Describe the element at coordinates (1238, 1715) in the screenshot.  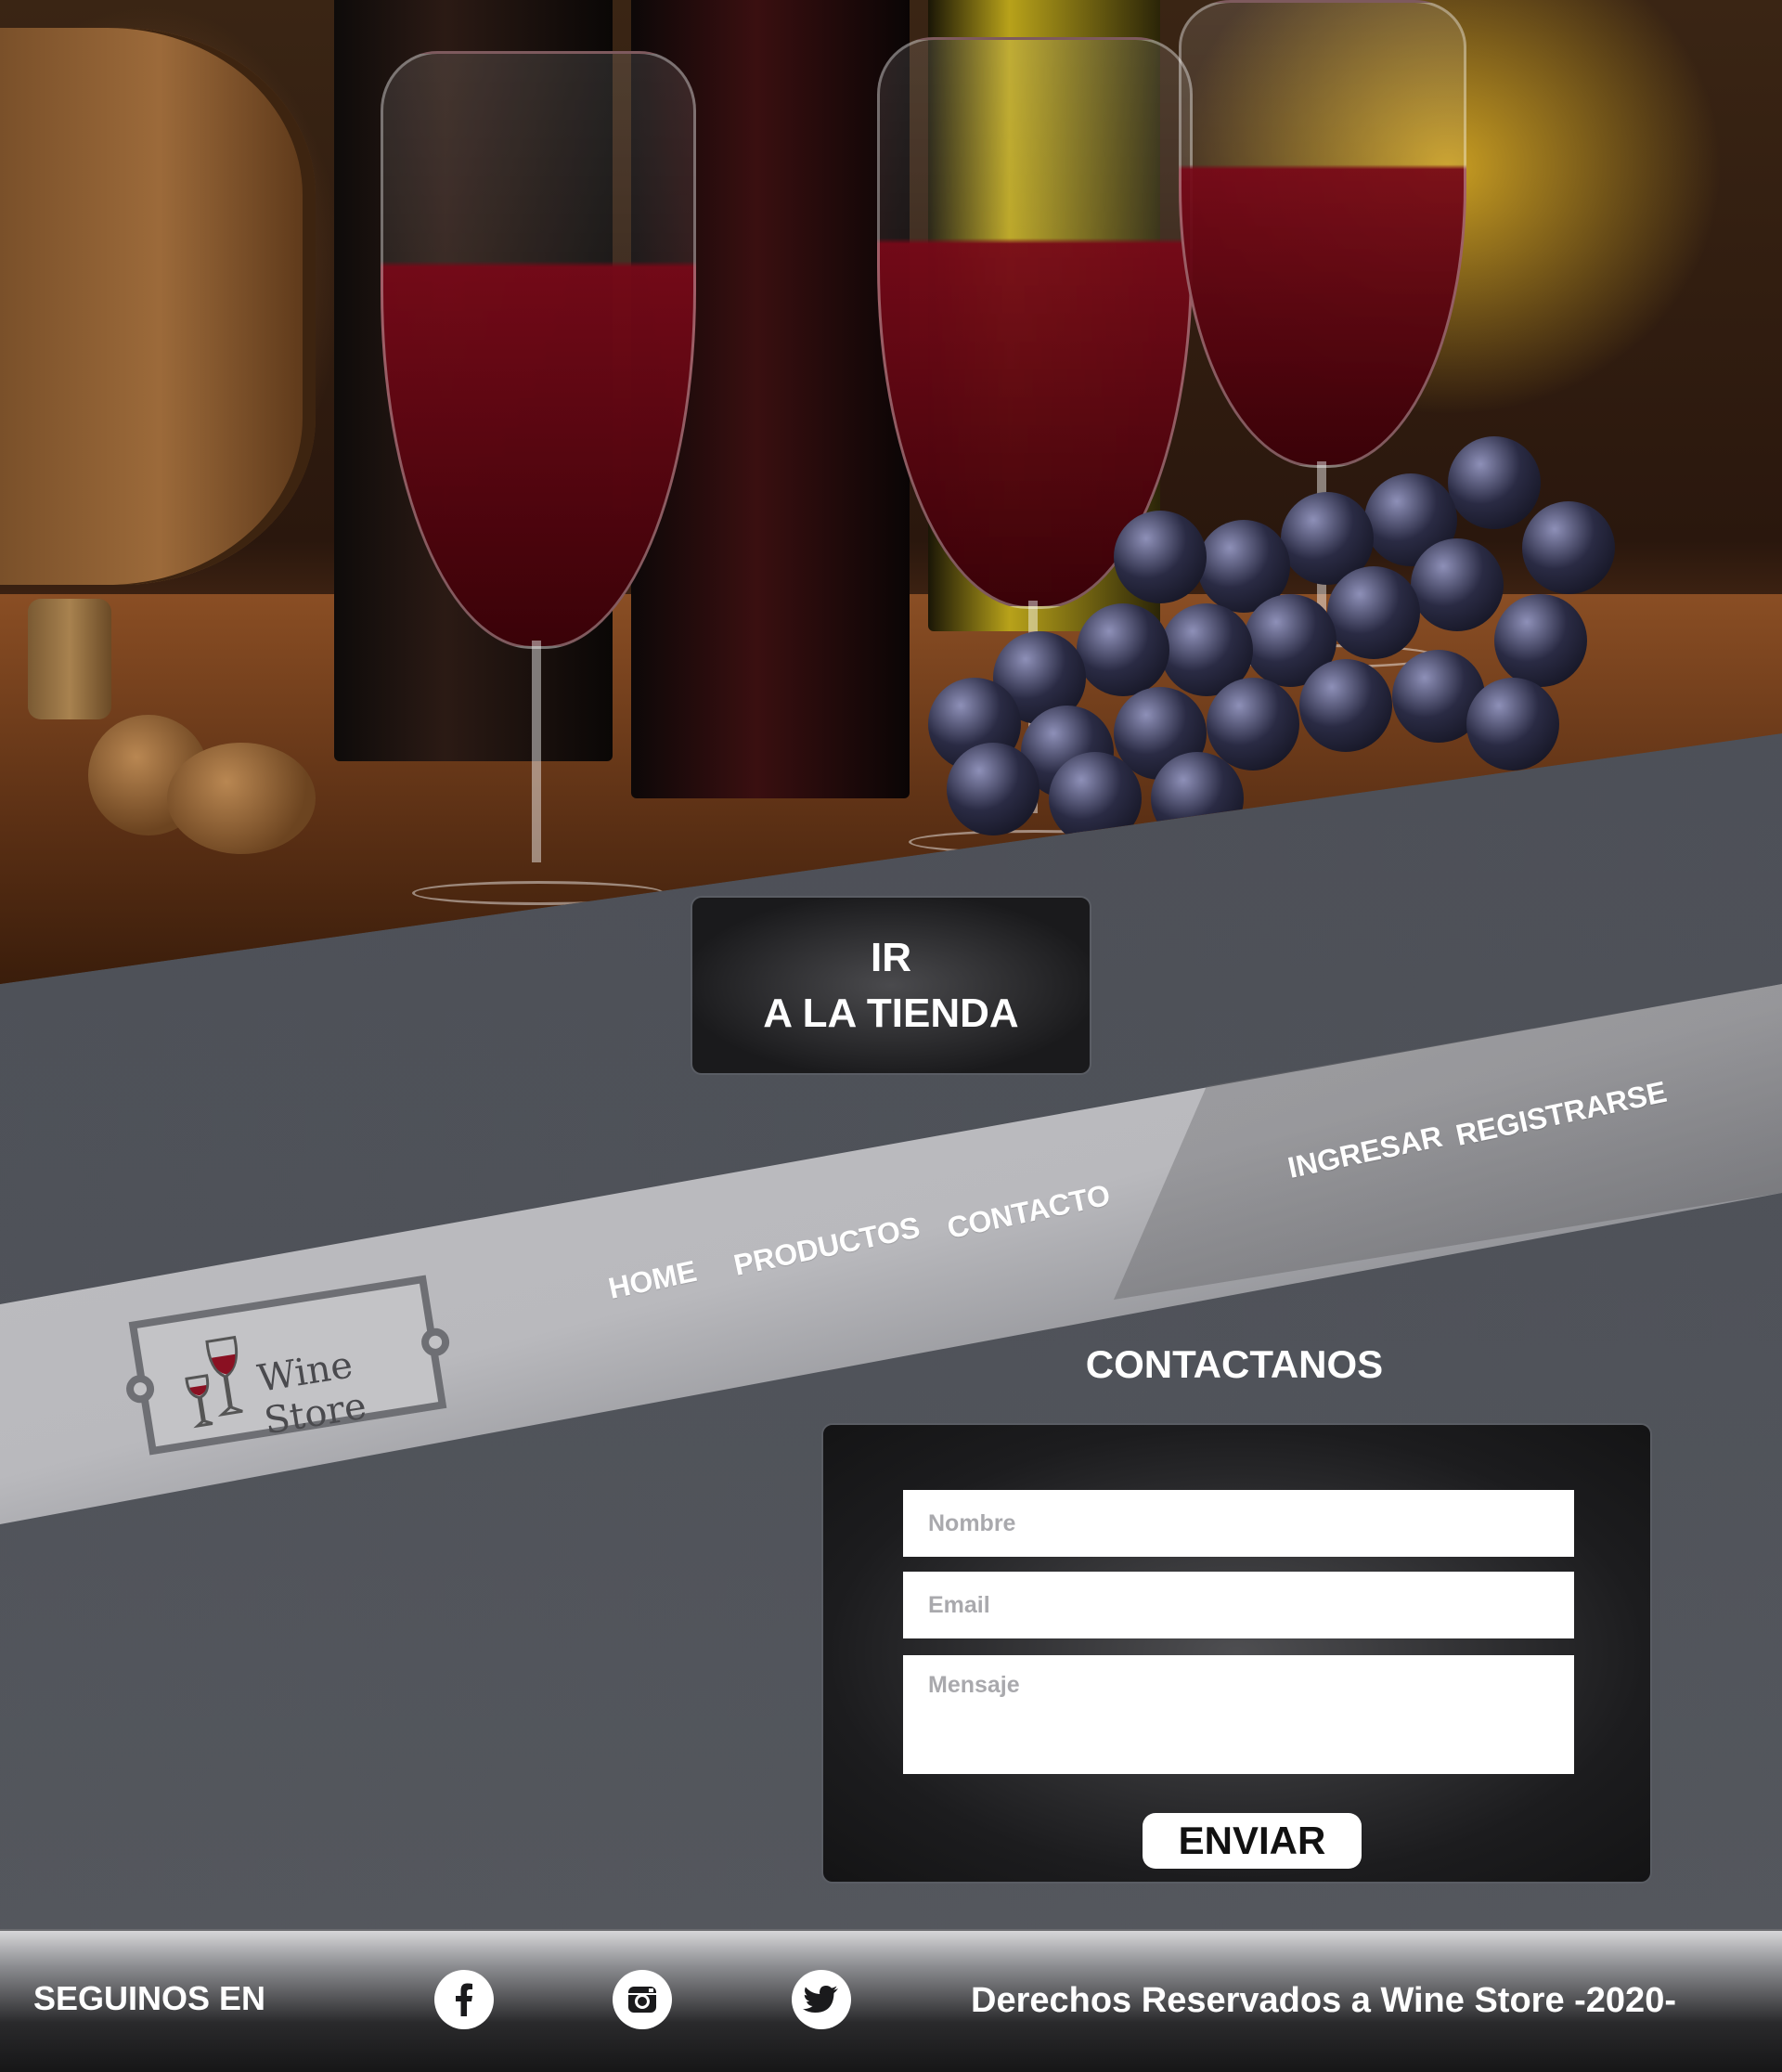
I see `message-field` at that location.